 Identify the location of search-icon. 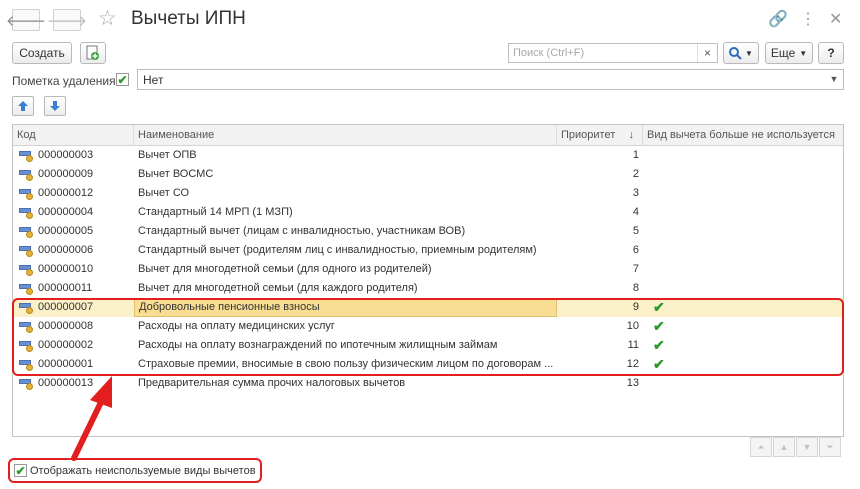
(735, 53).